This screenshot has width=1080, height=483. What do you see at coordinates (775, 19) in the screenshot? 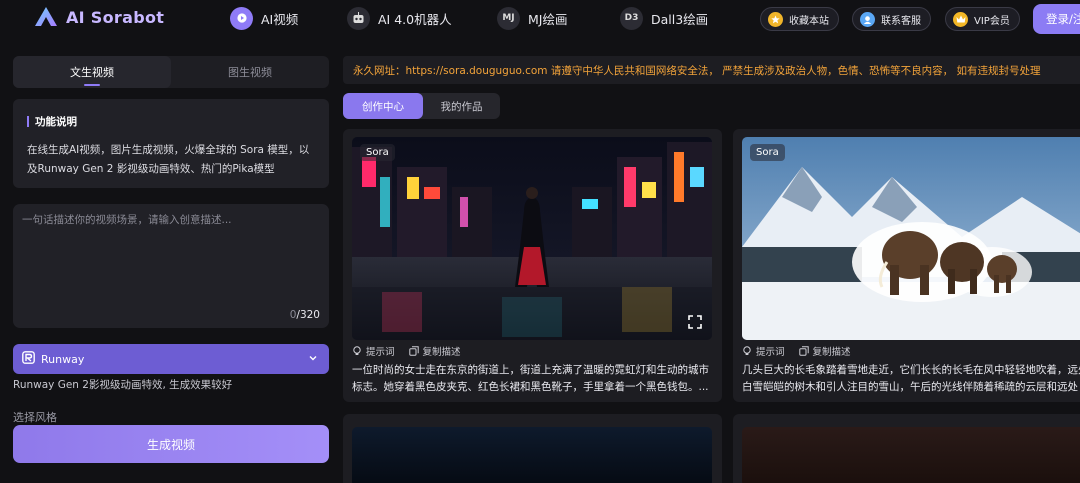
I see `star-icon` at bounding box center [775, 19].